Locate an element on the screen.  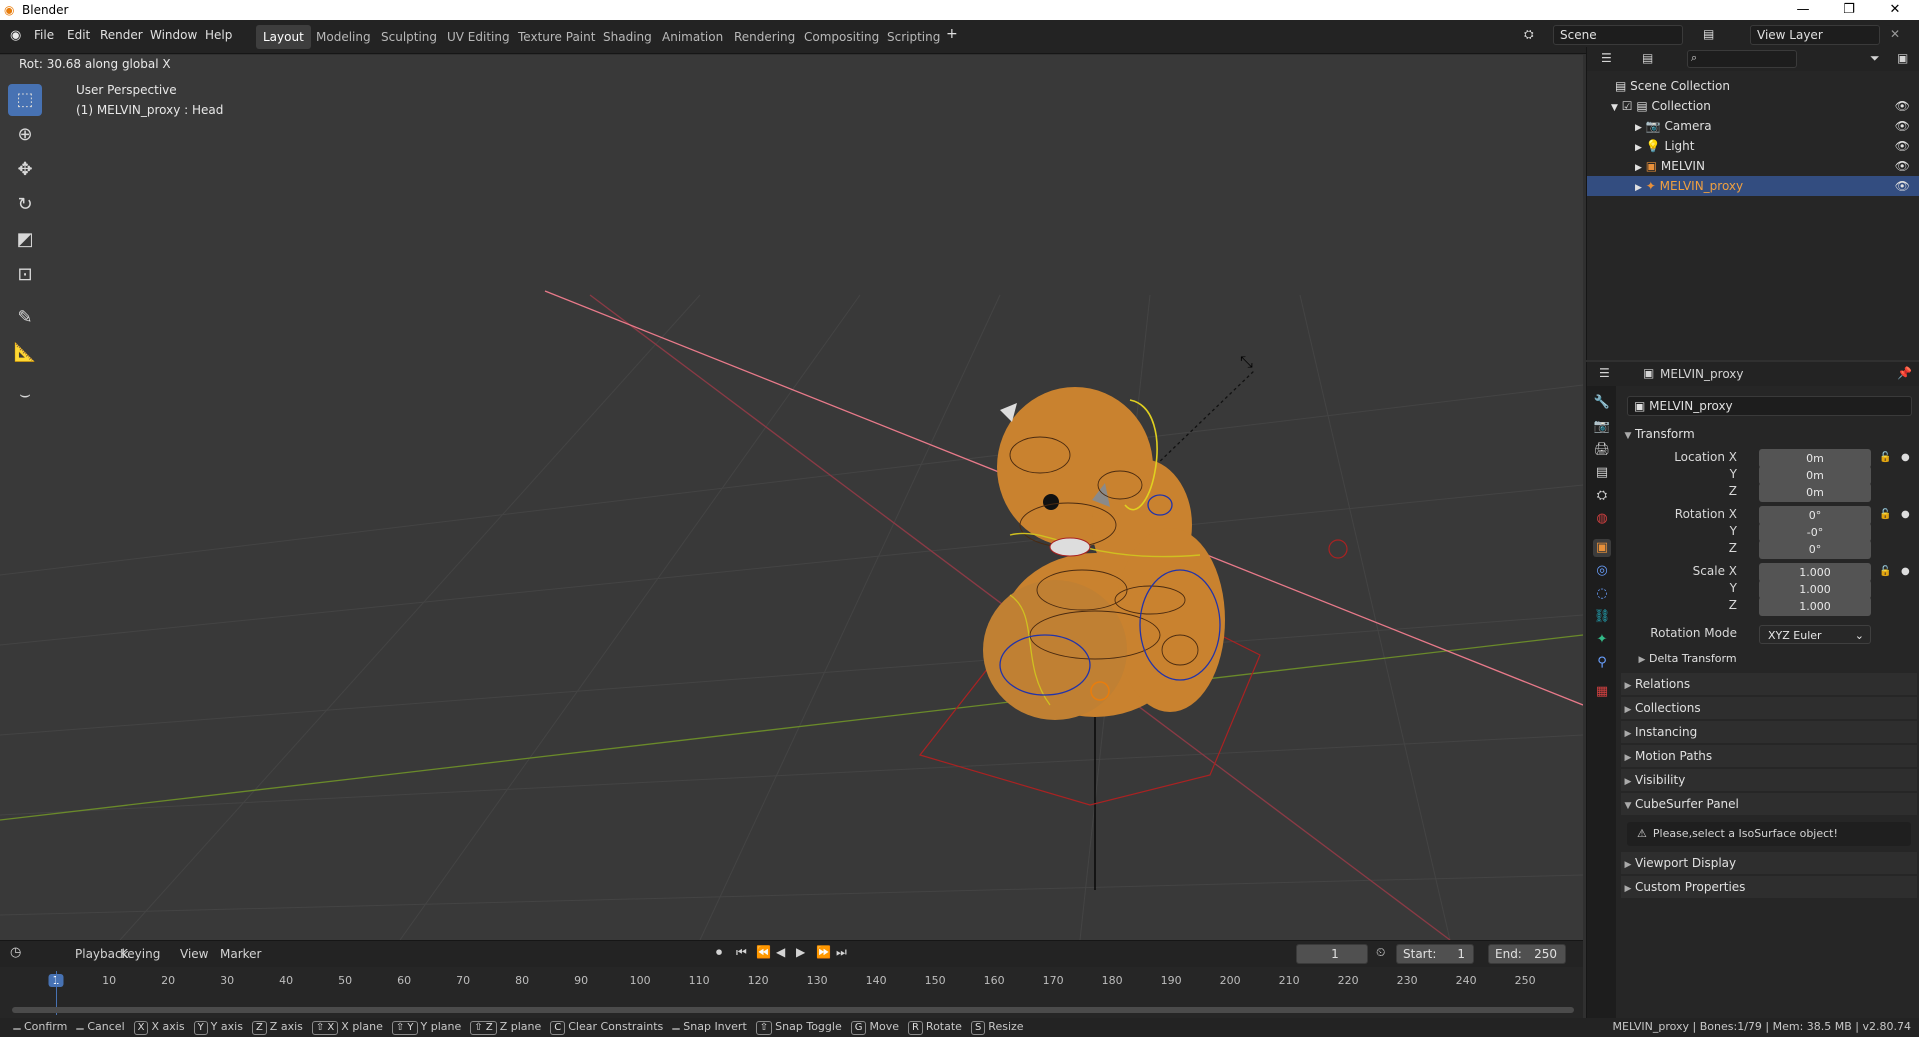
physics-tab-icon: ◌ is located at coordinates (1602, 594).